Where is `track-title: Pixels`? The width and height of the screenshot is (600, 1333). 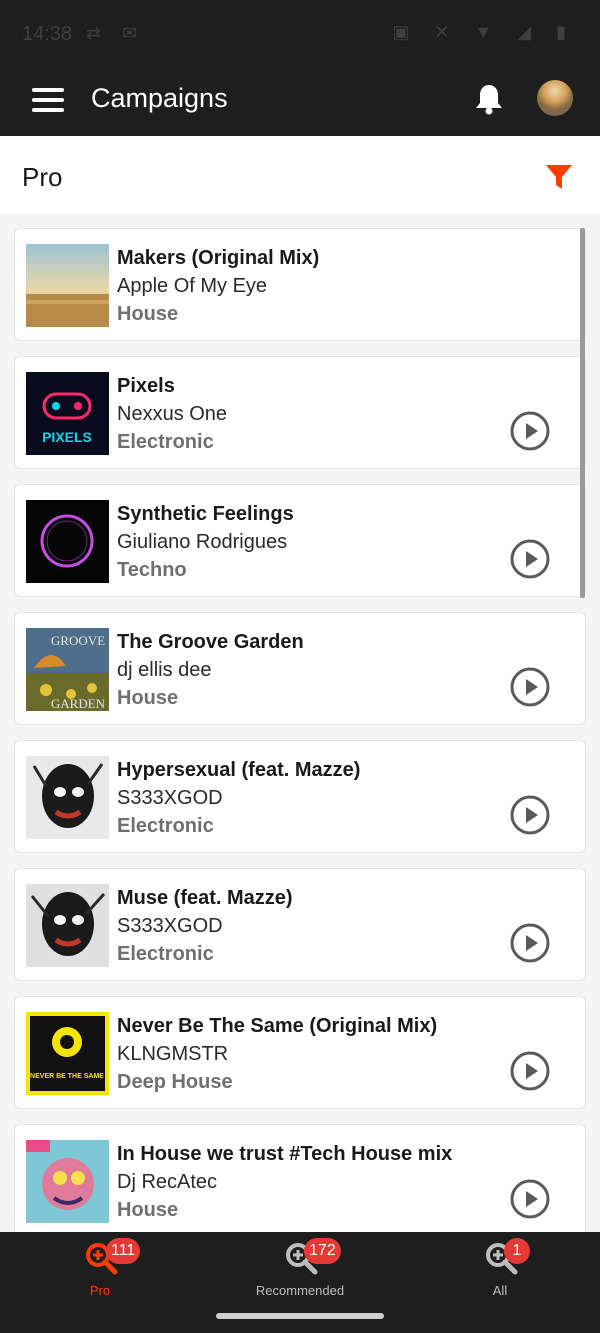 track-title: Pixels is located at coordinates (146, 386).